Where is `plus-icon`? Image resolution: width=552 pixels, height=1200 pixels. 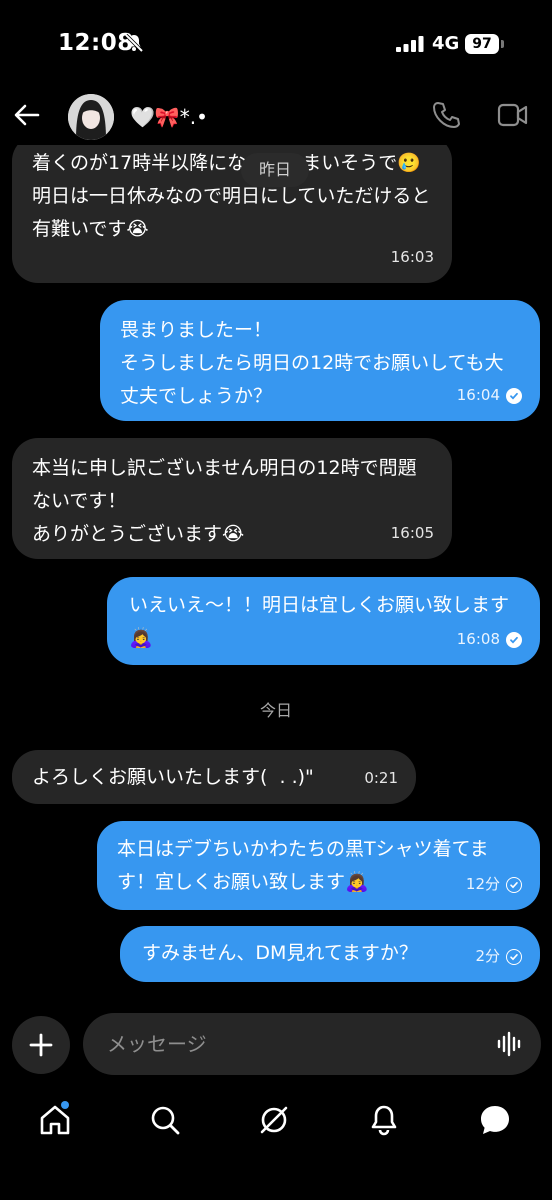
plus-icon is located at coordinates (41, 1045).